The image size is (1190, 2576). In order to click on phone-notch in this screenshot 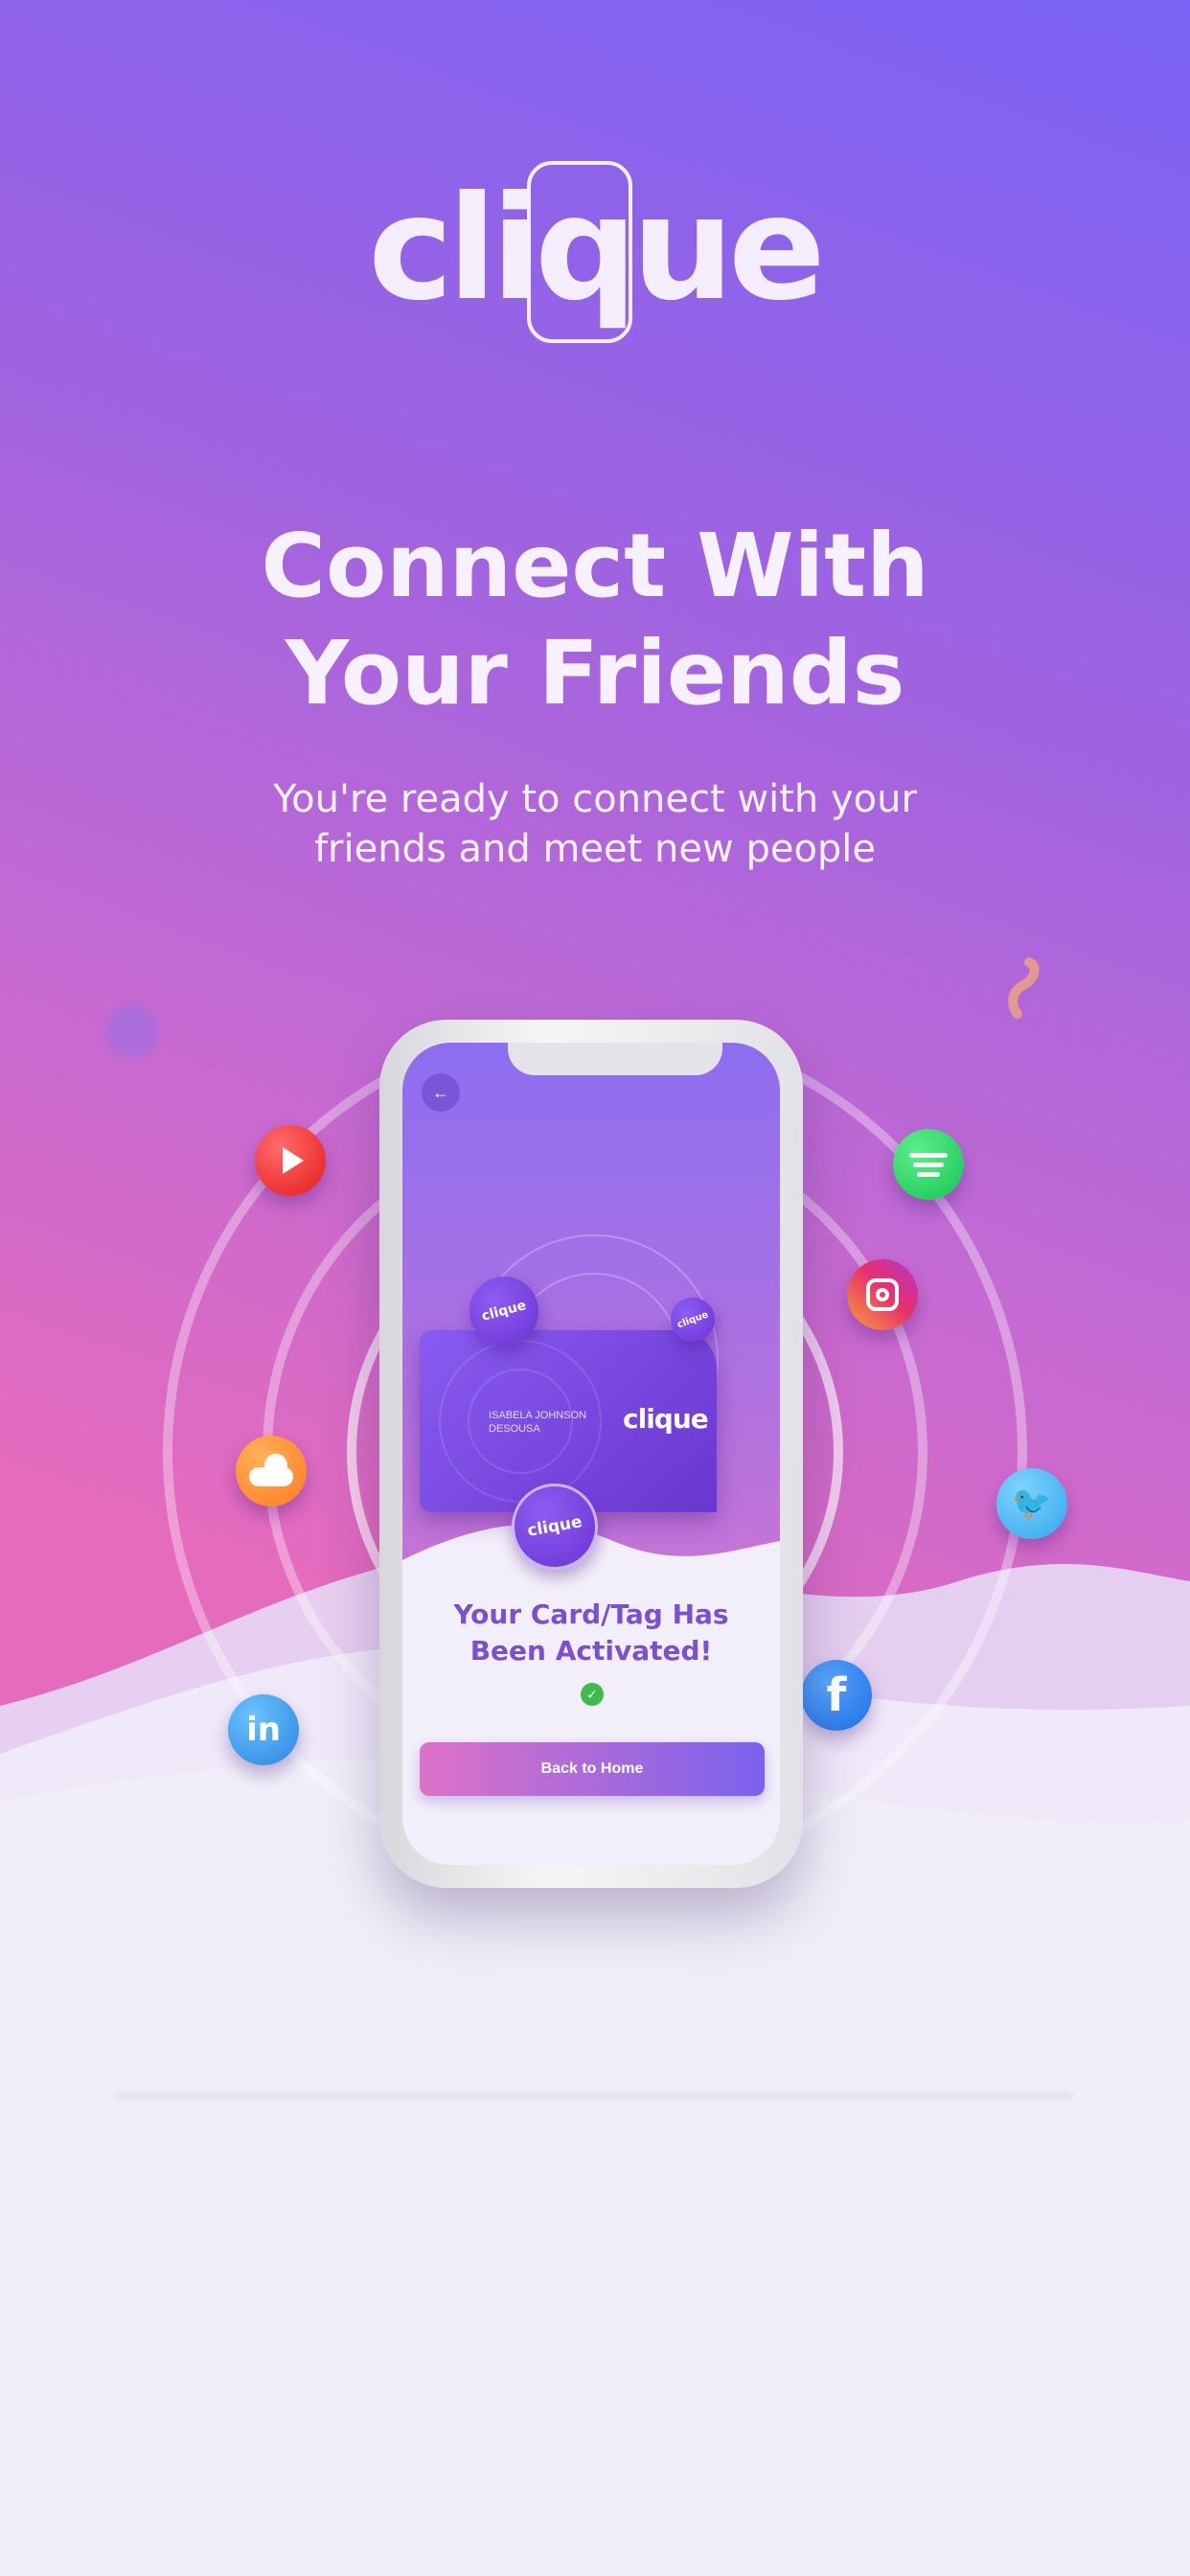, I will do `click(615, 1059)`.